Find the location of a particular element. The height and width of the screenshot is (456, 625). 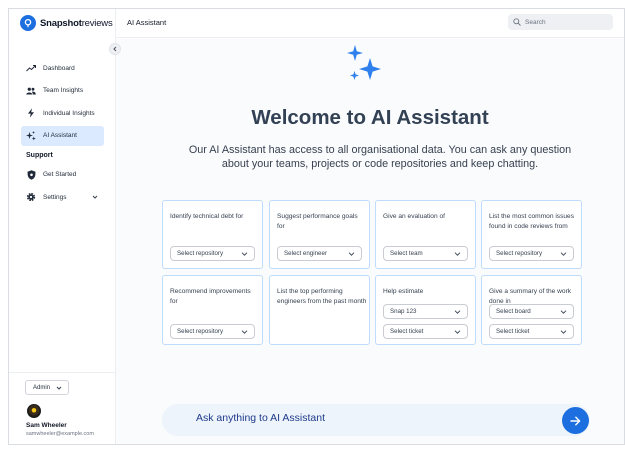

sidebar-item-team-insights: Team Insights is located at coordinates (62, 91).